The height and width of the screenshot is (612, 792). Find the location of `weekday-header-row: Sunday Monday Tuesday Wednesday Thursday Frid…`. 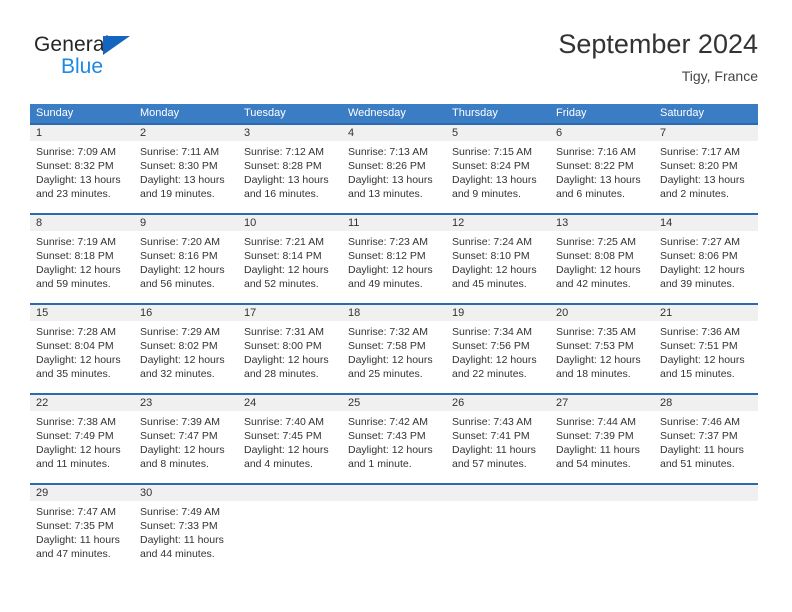

weekday-header-row: Sunday Monday Tuesday Wednesday Thursday Frid… is located at coordinates (394, 113).